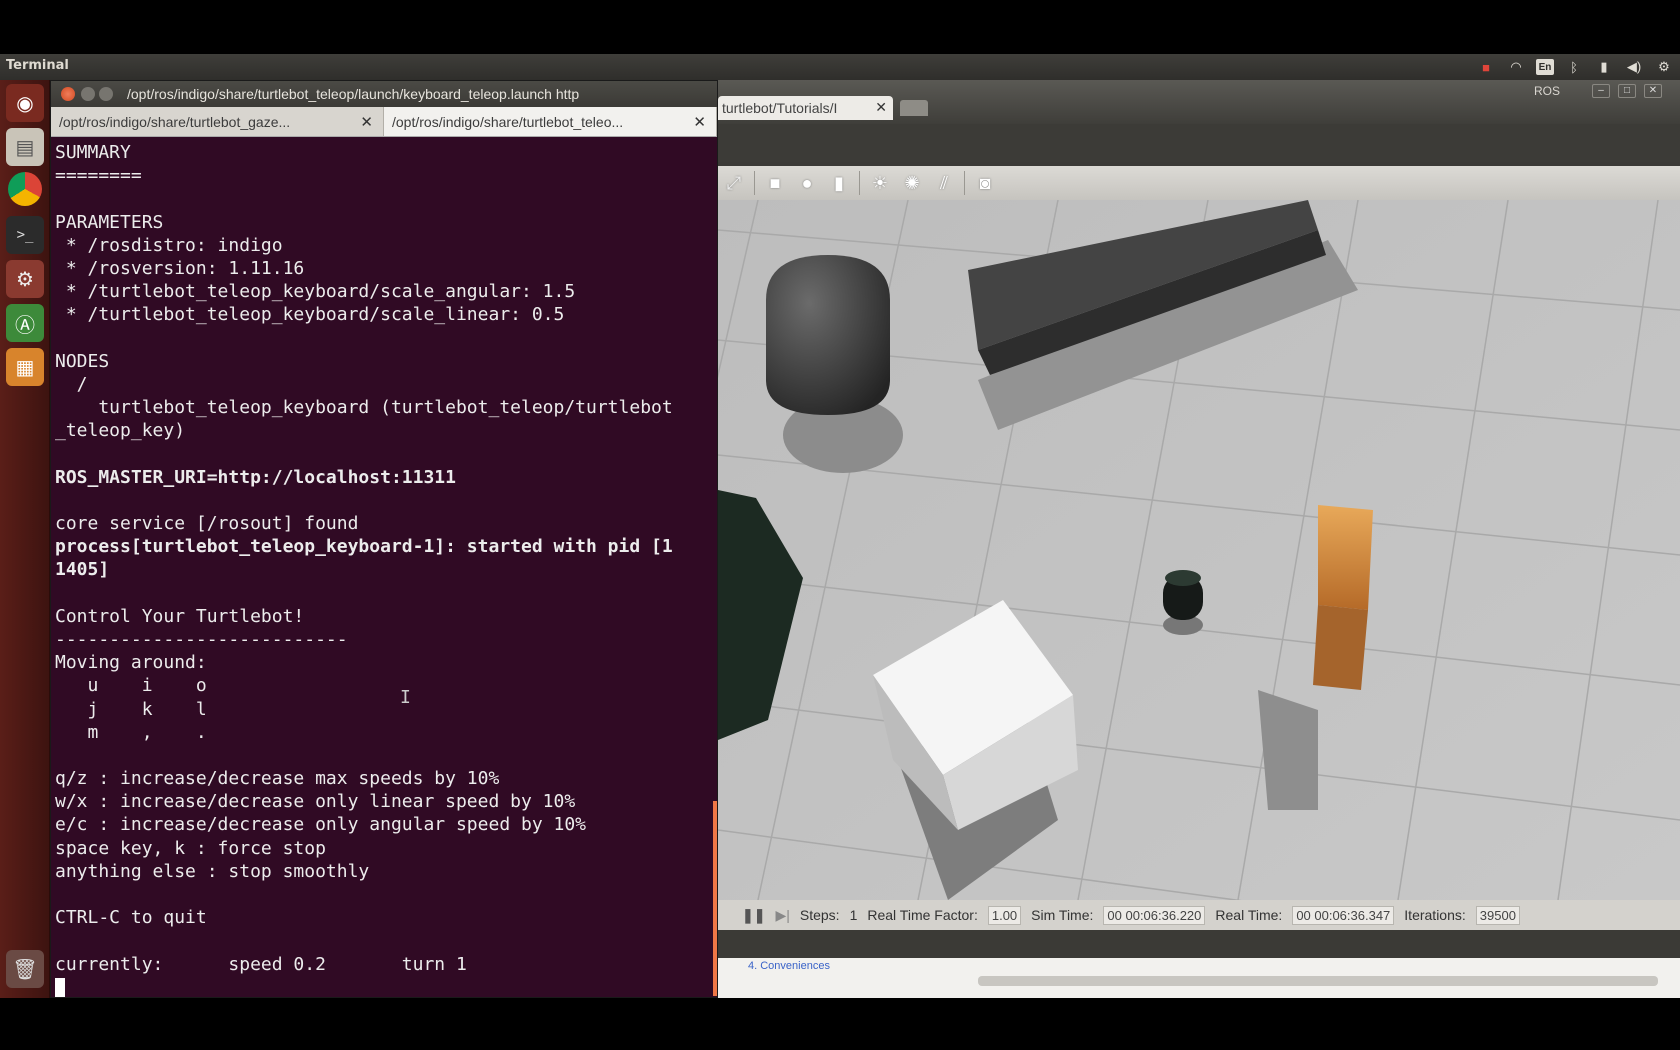 Image resolution: width=1680 pixels, height=1050 pixels. What do you see at coordinates (25, 147) in the screenshot?
I see `files-icon: ▤` at bounding box center [25, 147].